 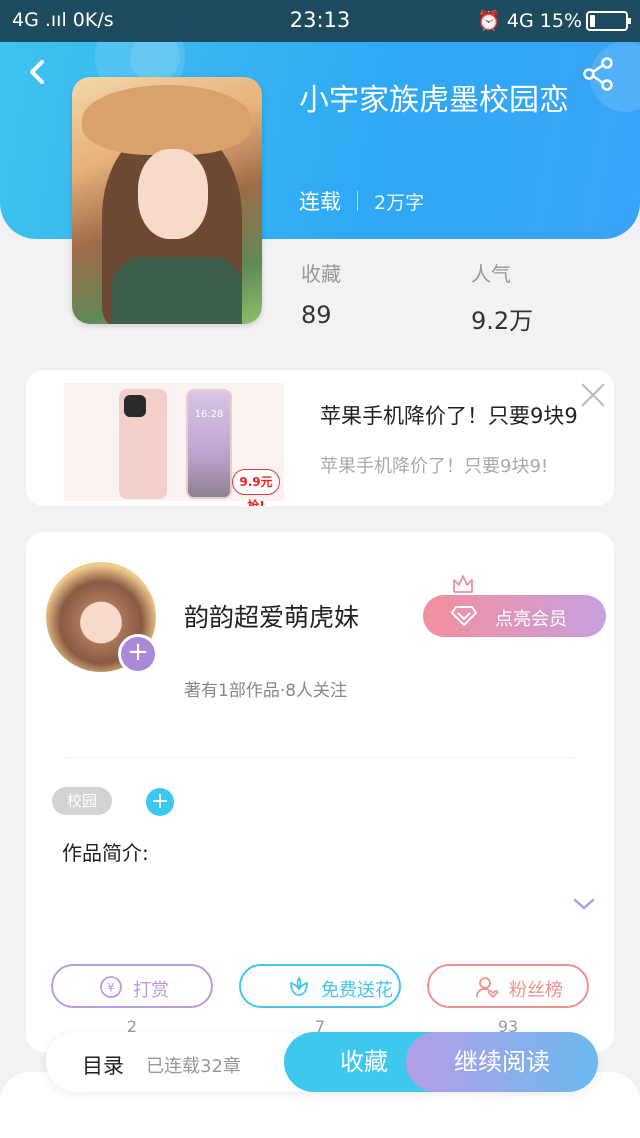 I want to click on battery-icon, so click(x=608, y=21).